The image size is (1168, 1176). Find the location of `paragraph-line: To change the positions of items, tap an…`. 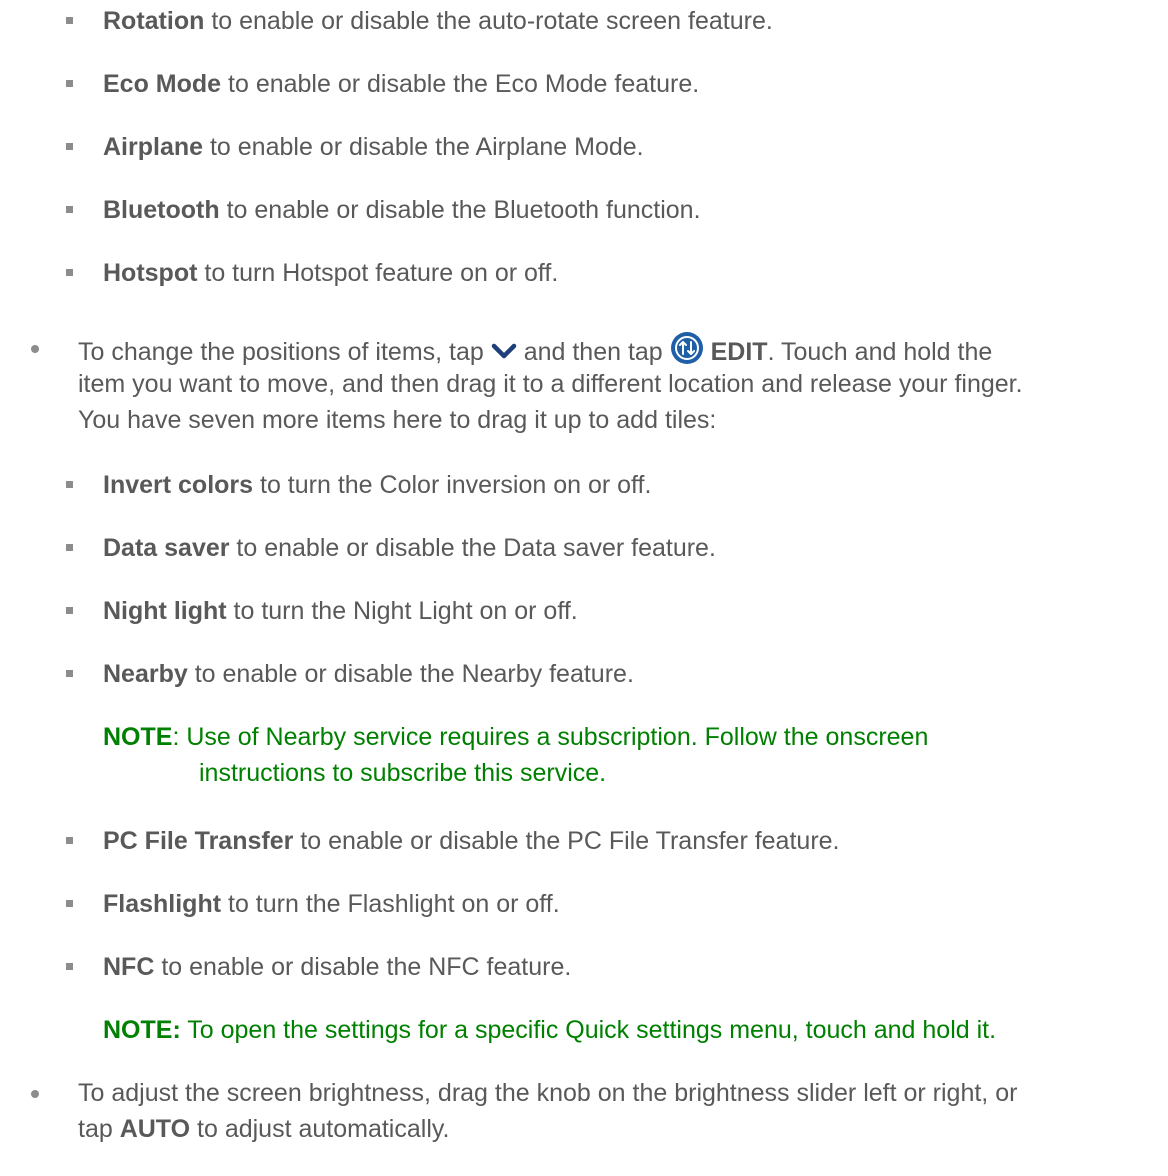

paragraph-line: To change the positions of items, tap an… is located at coordinates (535, 352).